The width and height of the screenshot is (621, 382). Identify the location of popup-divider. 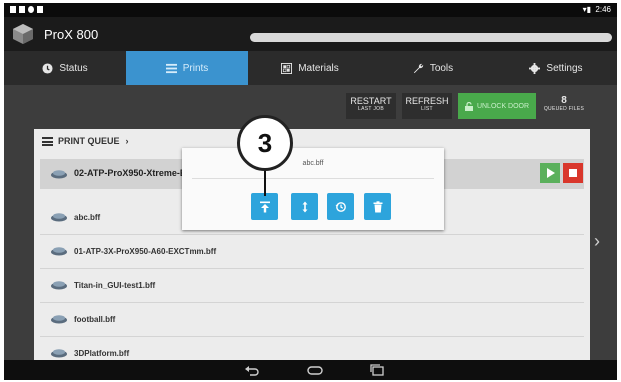
(313, 178).